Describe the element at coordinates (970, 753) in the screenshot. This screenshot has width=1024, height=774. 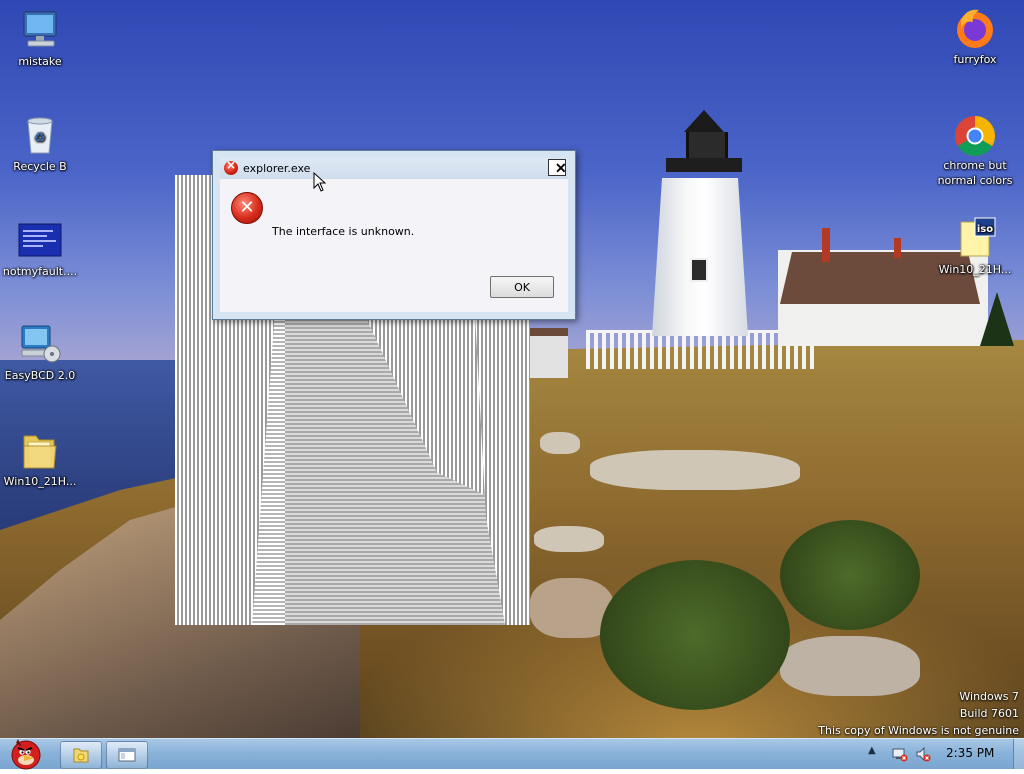
I see `taskbar-clock: 2:35 PM` at that location.